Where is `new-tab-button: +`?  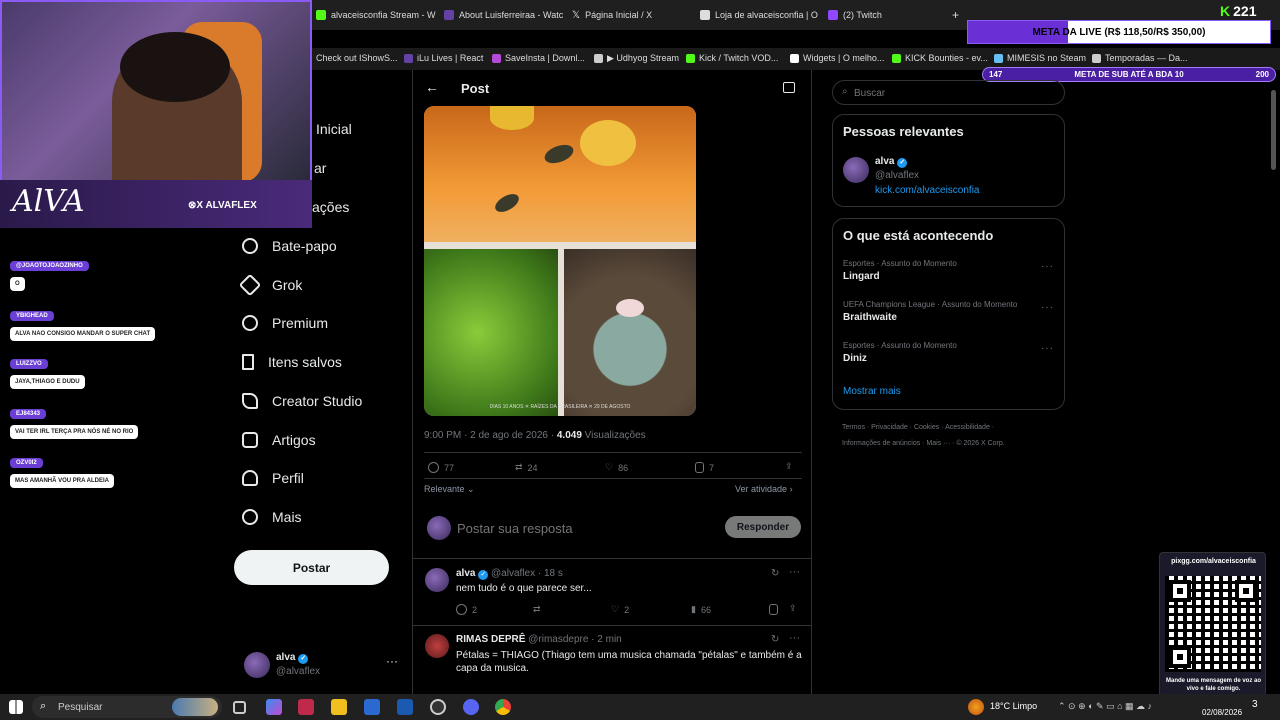
new-tab-button: + is located at coordinates (959, 15).